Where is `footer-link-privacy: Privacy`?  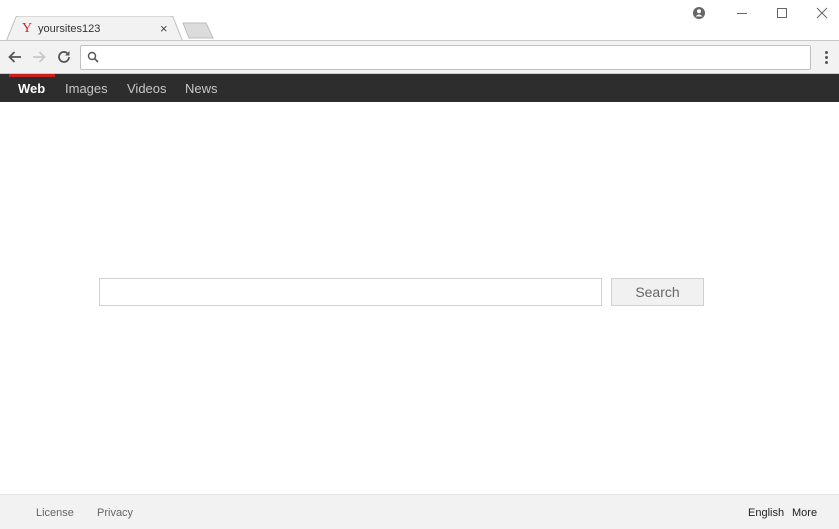 footer-link-privacy: Privacy is located at coordinates (115, 513).